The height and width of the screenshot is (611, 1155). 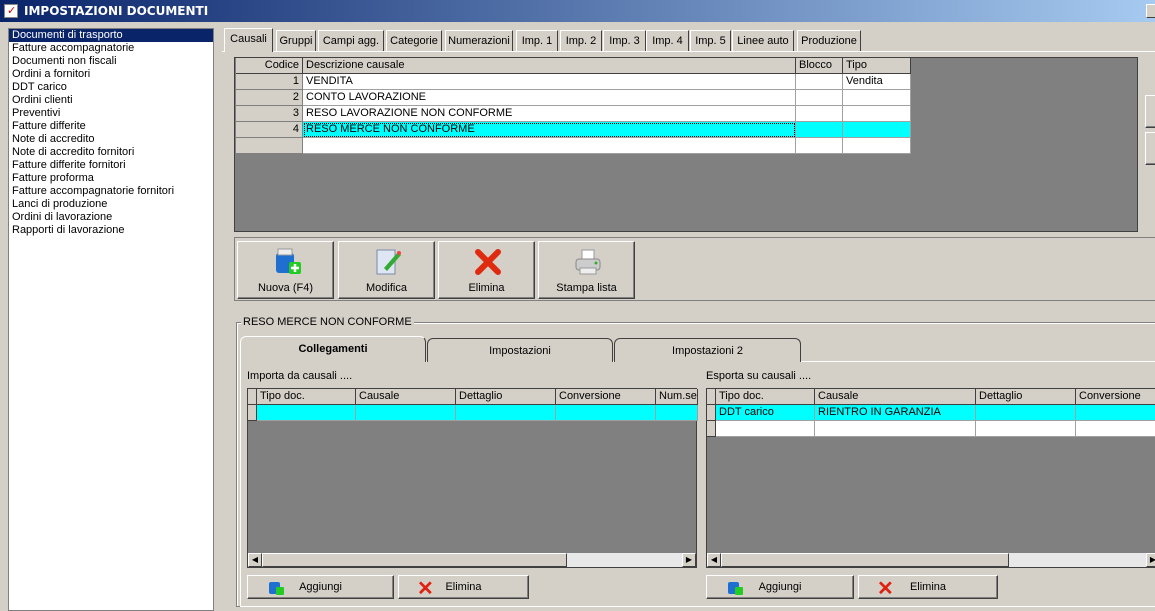 I want to click on tab-campi-agg: Campi agg., so click(x=351, y=40).